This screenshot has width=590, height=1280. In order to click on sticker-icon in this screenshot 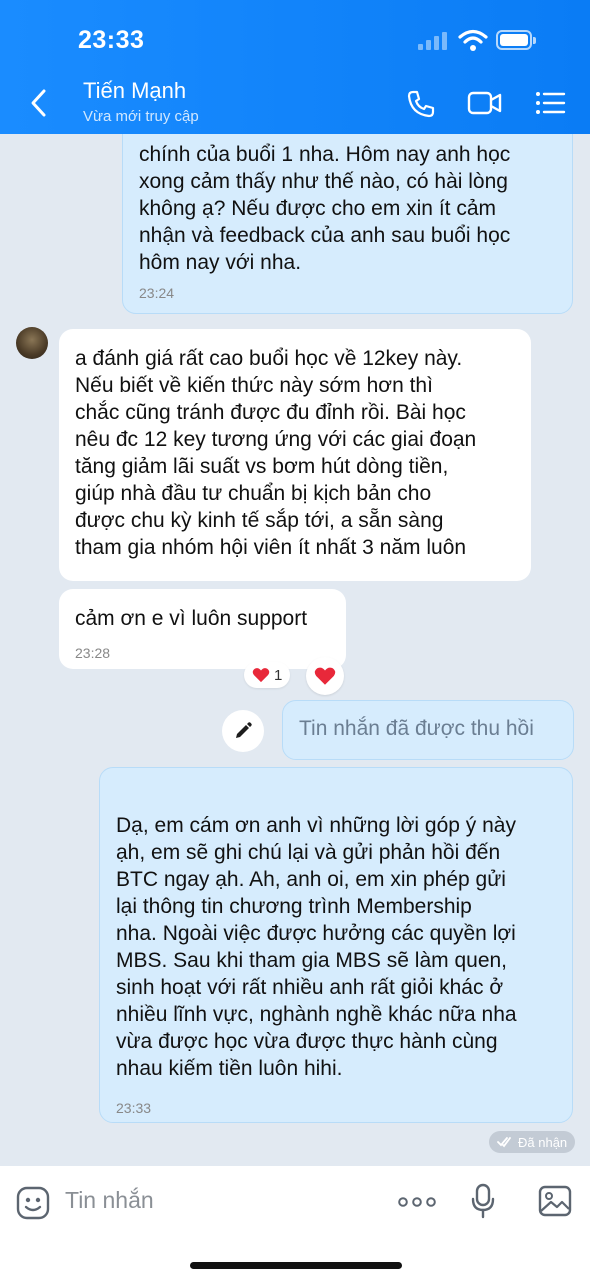, I will do `click(33, 1203)`.